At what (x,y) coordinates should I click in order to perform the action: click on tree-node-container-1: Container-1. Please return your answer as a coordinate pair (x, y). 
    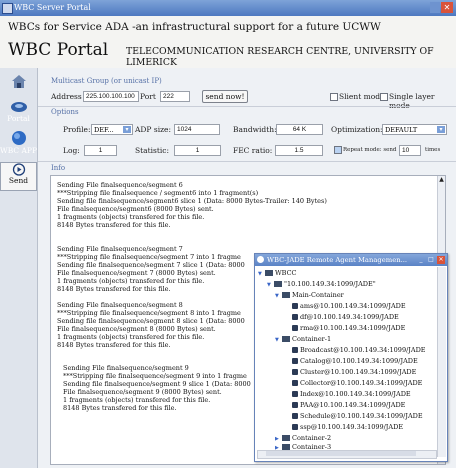
    Looking at the image, I should click on (306, 339).